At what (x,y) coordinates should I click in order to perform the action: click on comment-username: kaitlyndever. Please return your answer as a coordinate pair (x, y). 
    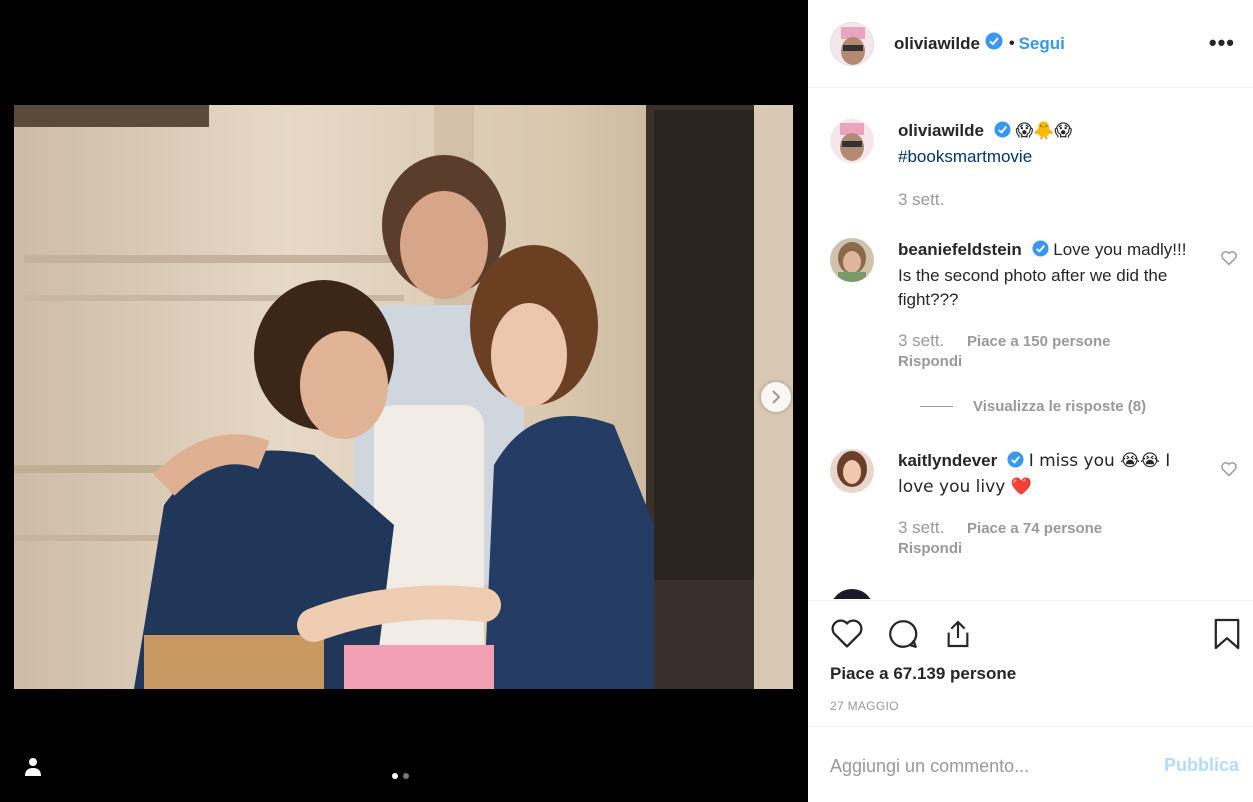
    Looking at the image, I should click on (947, 460).